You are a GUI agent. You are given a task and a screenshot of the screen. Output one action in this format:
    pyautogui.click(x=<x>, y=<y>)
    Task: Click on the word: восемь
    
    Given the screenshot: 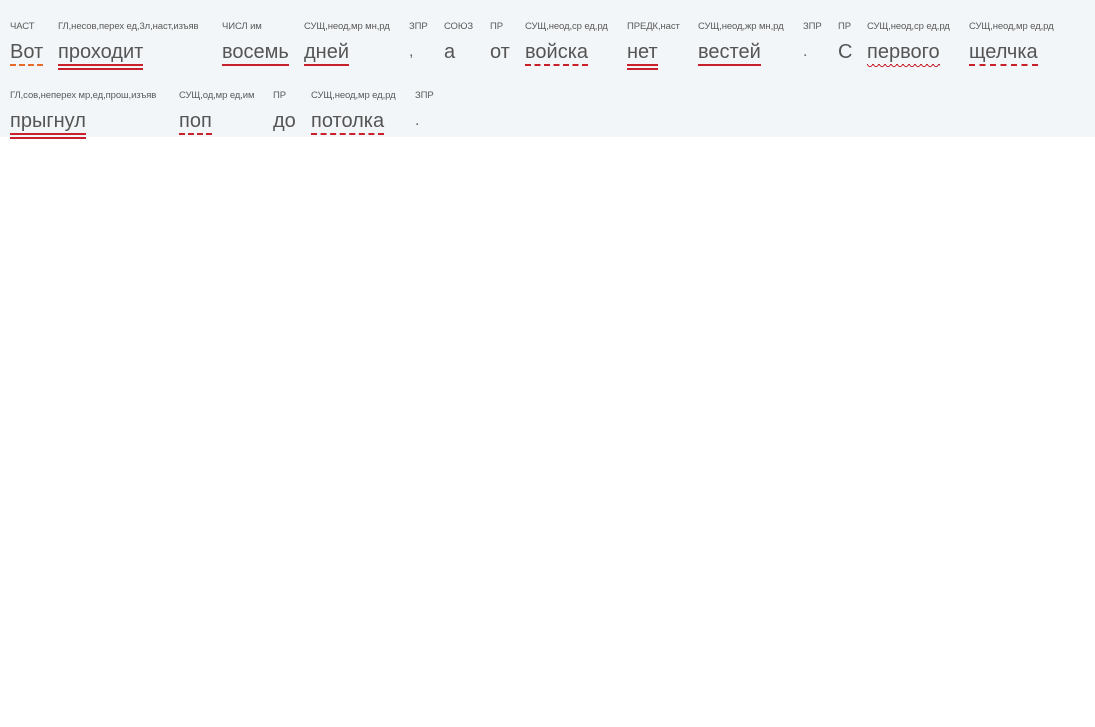 What is the action you would take?
    pyautogui.click(x=255, y=52)
    